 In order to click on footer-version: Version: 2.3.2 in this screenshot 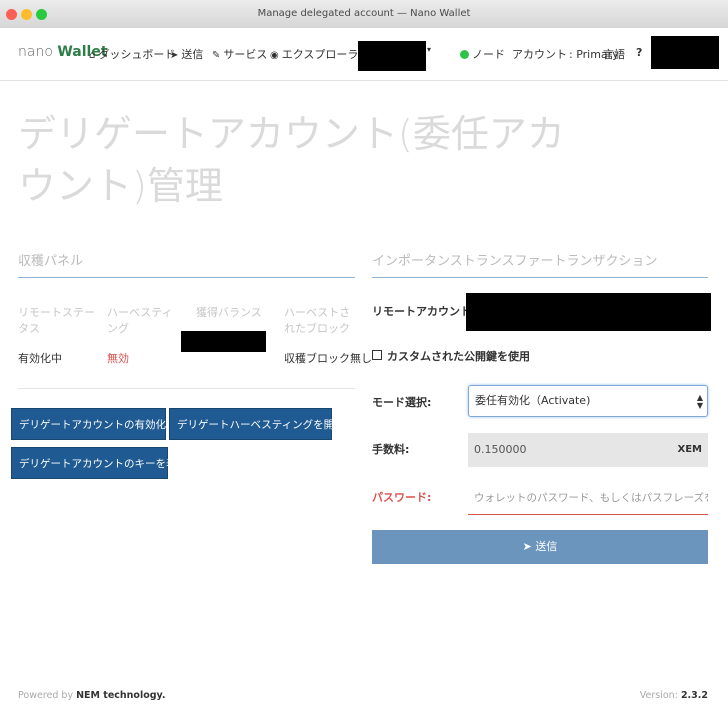, I will do `click(674, 695)`.